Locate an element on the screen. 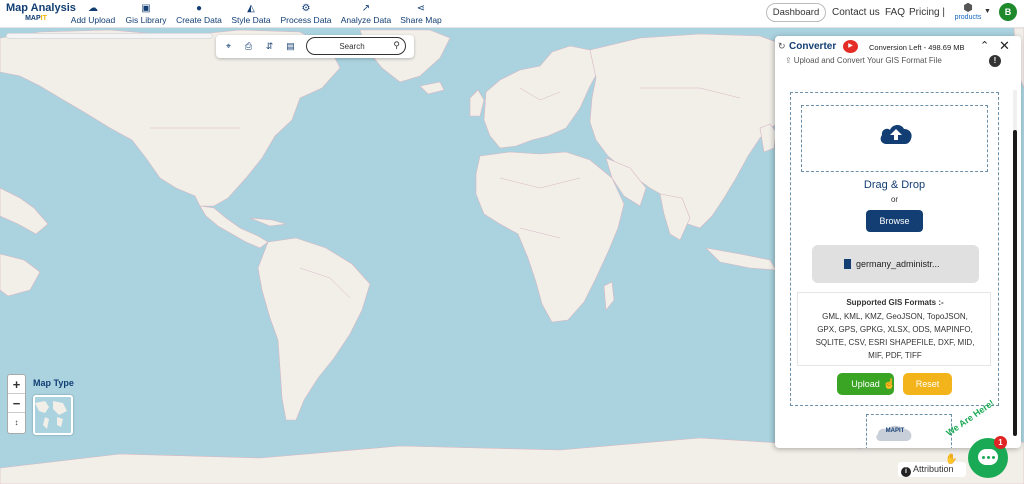 This screenshot has height=484, width=1024. zoom-control: + − ↕ is located at coordinates (16, 404).